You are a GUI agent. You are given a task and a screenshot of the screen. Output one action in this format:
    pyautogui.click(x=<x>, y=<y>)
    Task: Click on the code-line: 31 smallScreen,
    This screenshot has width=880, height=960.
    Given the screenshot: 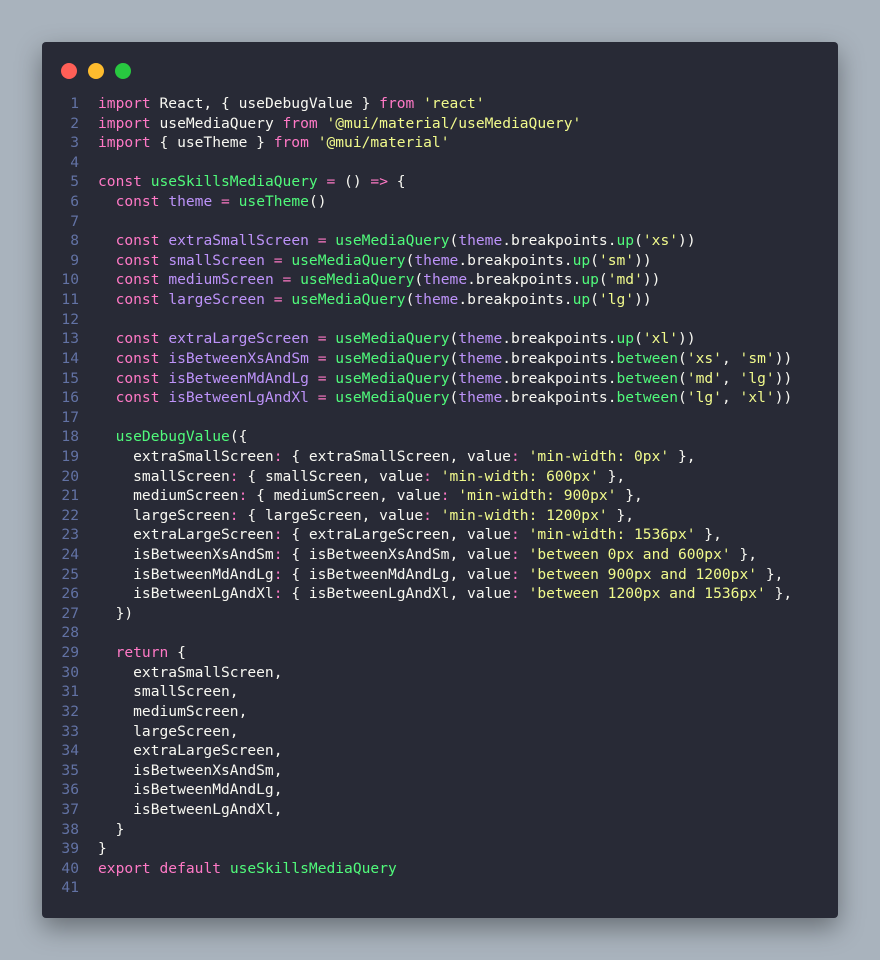 What is the action you would take?
    pyautogui.click(x=440, y=692)
    